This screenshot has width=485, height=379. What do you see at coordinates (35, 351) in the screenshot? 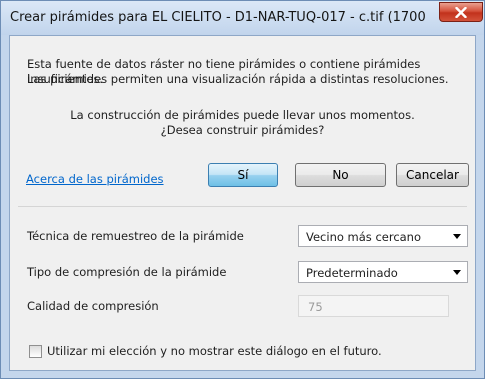
I see `remember-choice-checkbox` at bounding box center [35, 351].